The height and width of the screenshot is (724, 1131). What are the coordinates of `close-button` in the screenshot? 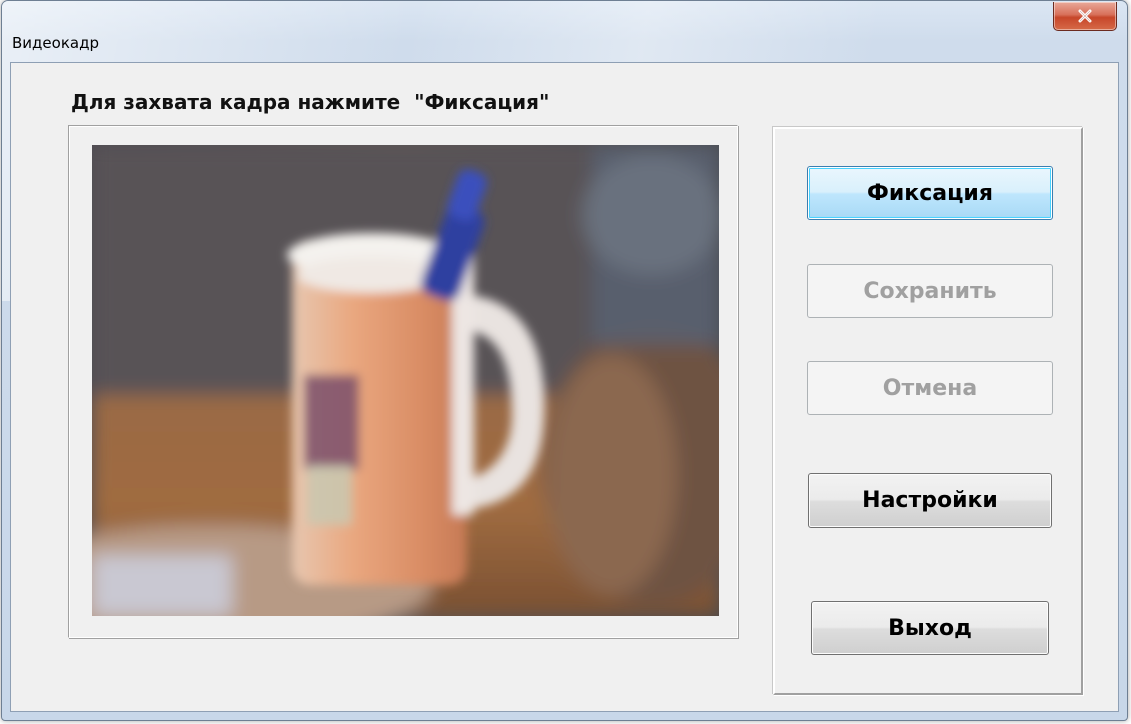 It's located at (1085, 16).